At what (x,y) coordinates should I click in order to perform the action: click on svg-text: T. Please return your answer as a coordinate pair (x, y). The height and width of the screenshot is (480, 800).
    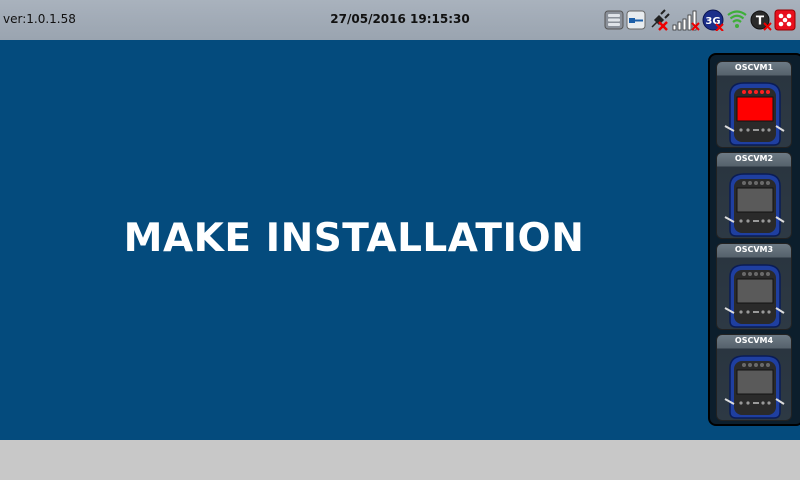
    Looking at the image, I should click on (760, 21).